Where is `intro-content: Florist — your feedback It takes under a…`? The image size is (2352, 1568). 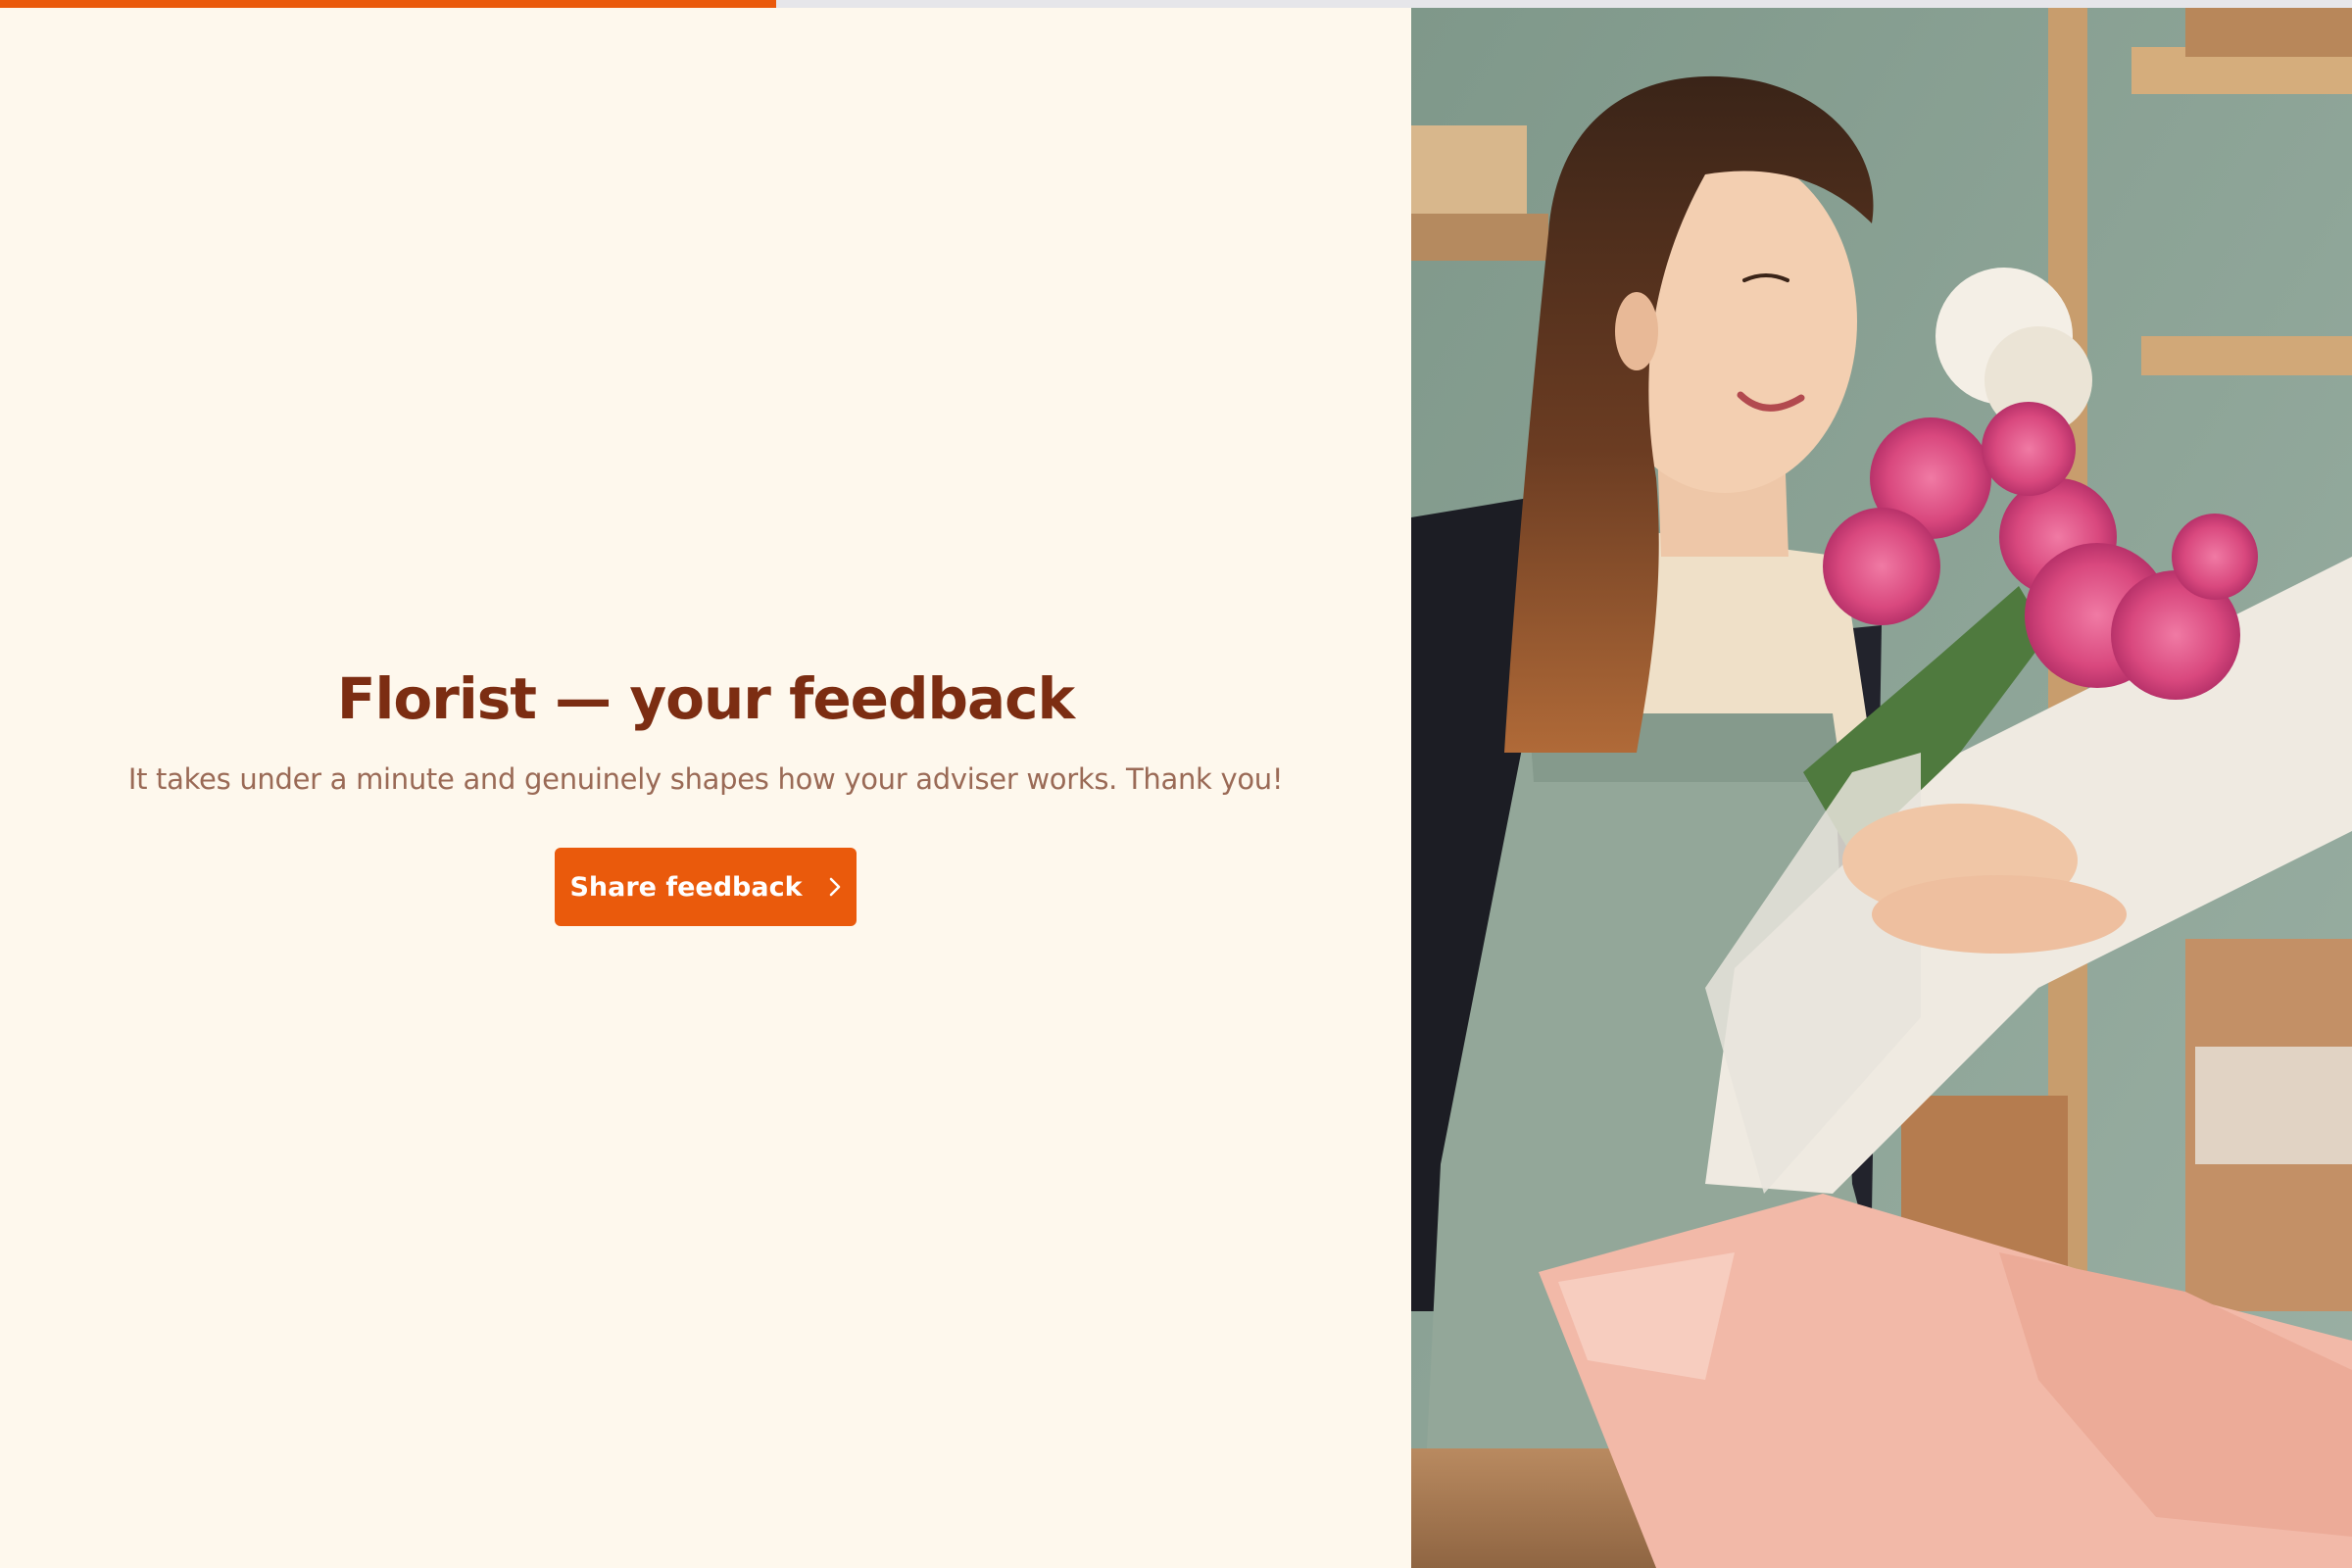 intro-content: Florist — your feedback It takes under a… is located at coordinates (705, 793).